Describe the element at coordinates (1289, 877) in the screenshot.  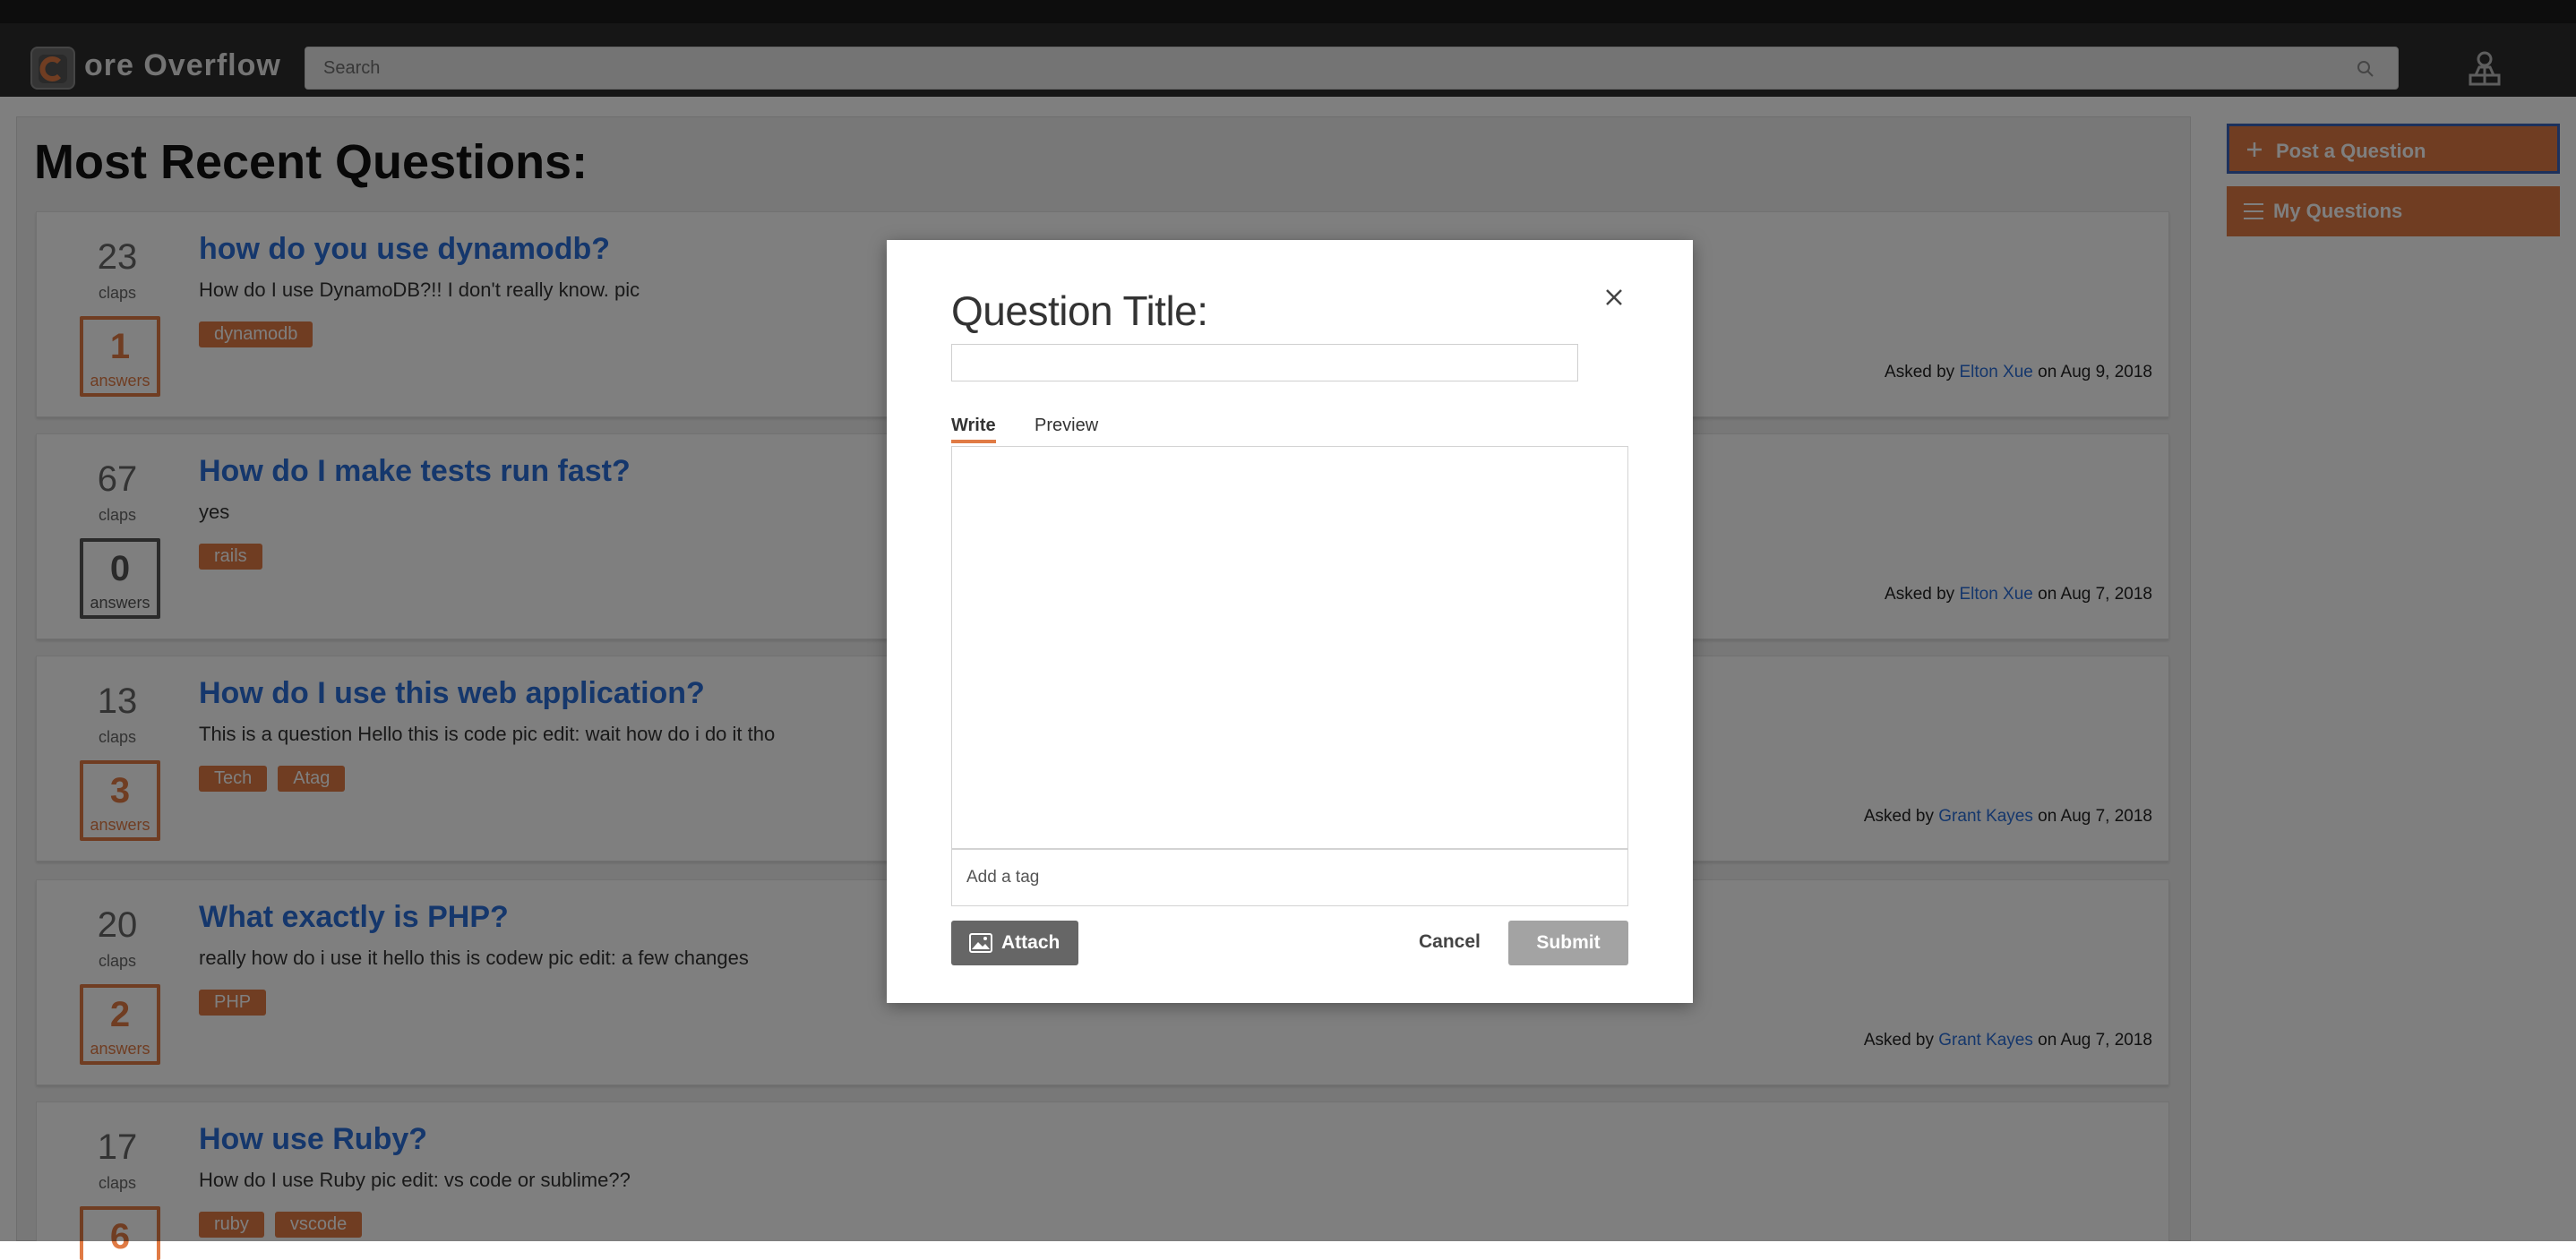
I see `add-tag-input` at that location.